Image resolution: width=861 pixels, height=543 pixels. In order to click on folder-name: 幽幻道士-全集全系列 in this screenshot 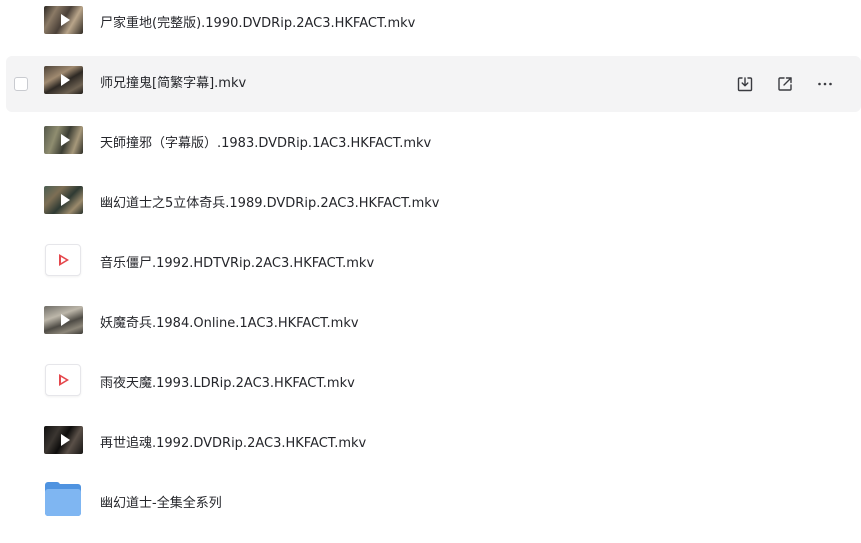, I will do `click(161, 504)`.